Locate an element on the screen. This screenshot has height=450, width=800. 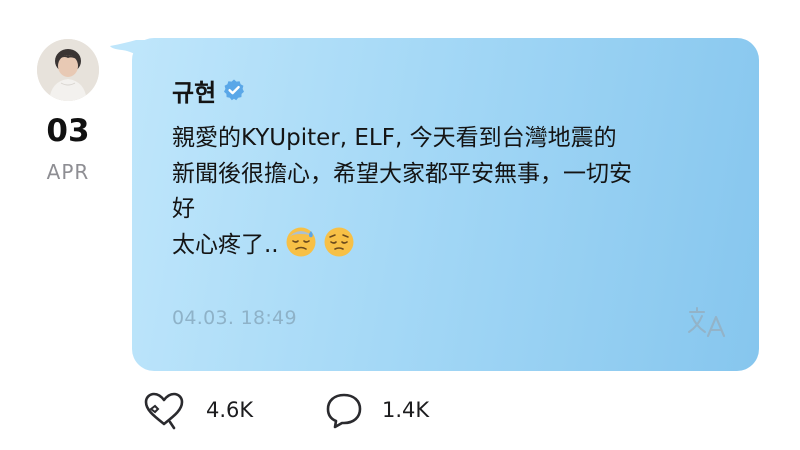
avatar-photo is located at coordinates (68, 70).